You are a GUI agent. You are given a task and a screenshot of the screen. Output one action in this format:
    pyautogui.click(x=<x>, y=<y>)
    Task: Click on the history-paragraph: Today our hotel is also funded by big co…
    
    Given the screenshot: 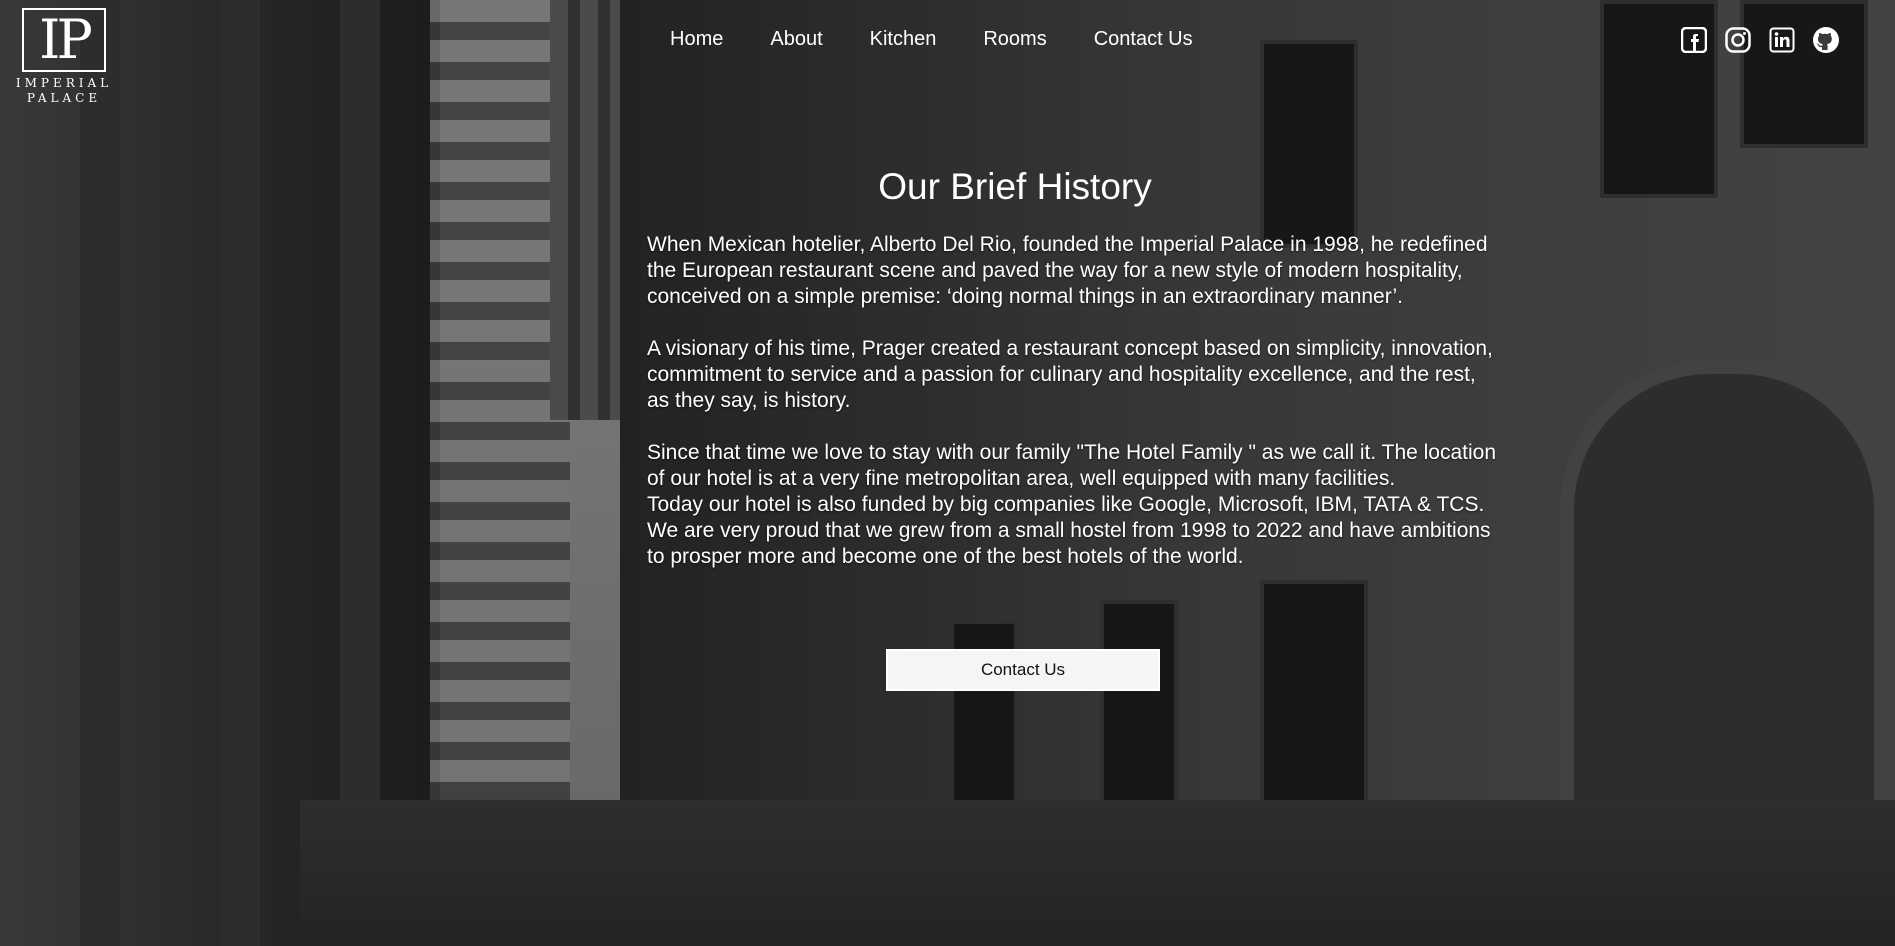 What is the action you would take?
    pyautogui.click(x=1069, y=530)
    